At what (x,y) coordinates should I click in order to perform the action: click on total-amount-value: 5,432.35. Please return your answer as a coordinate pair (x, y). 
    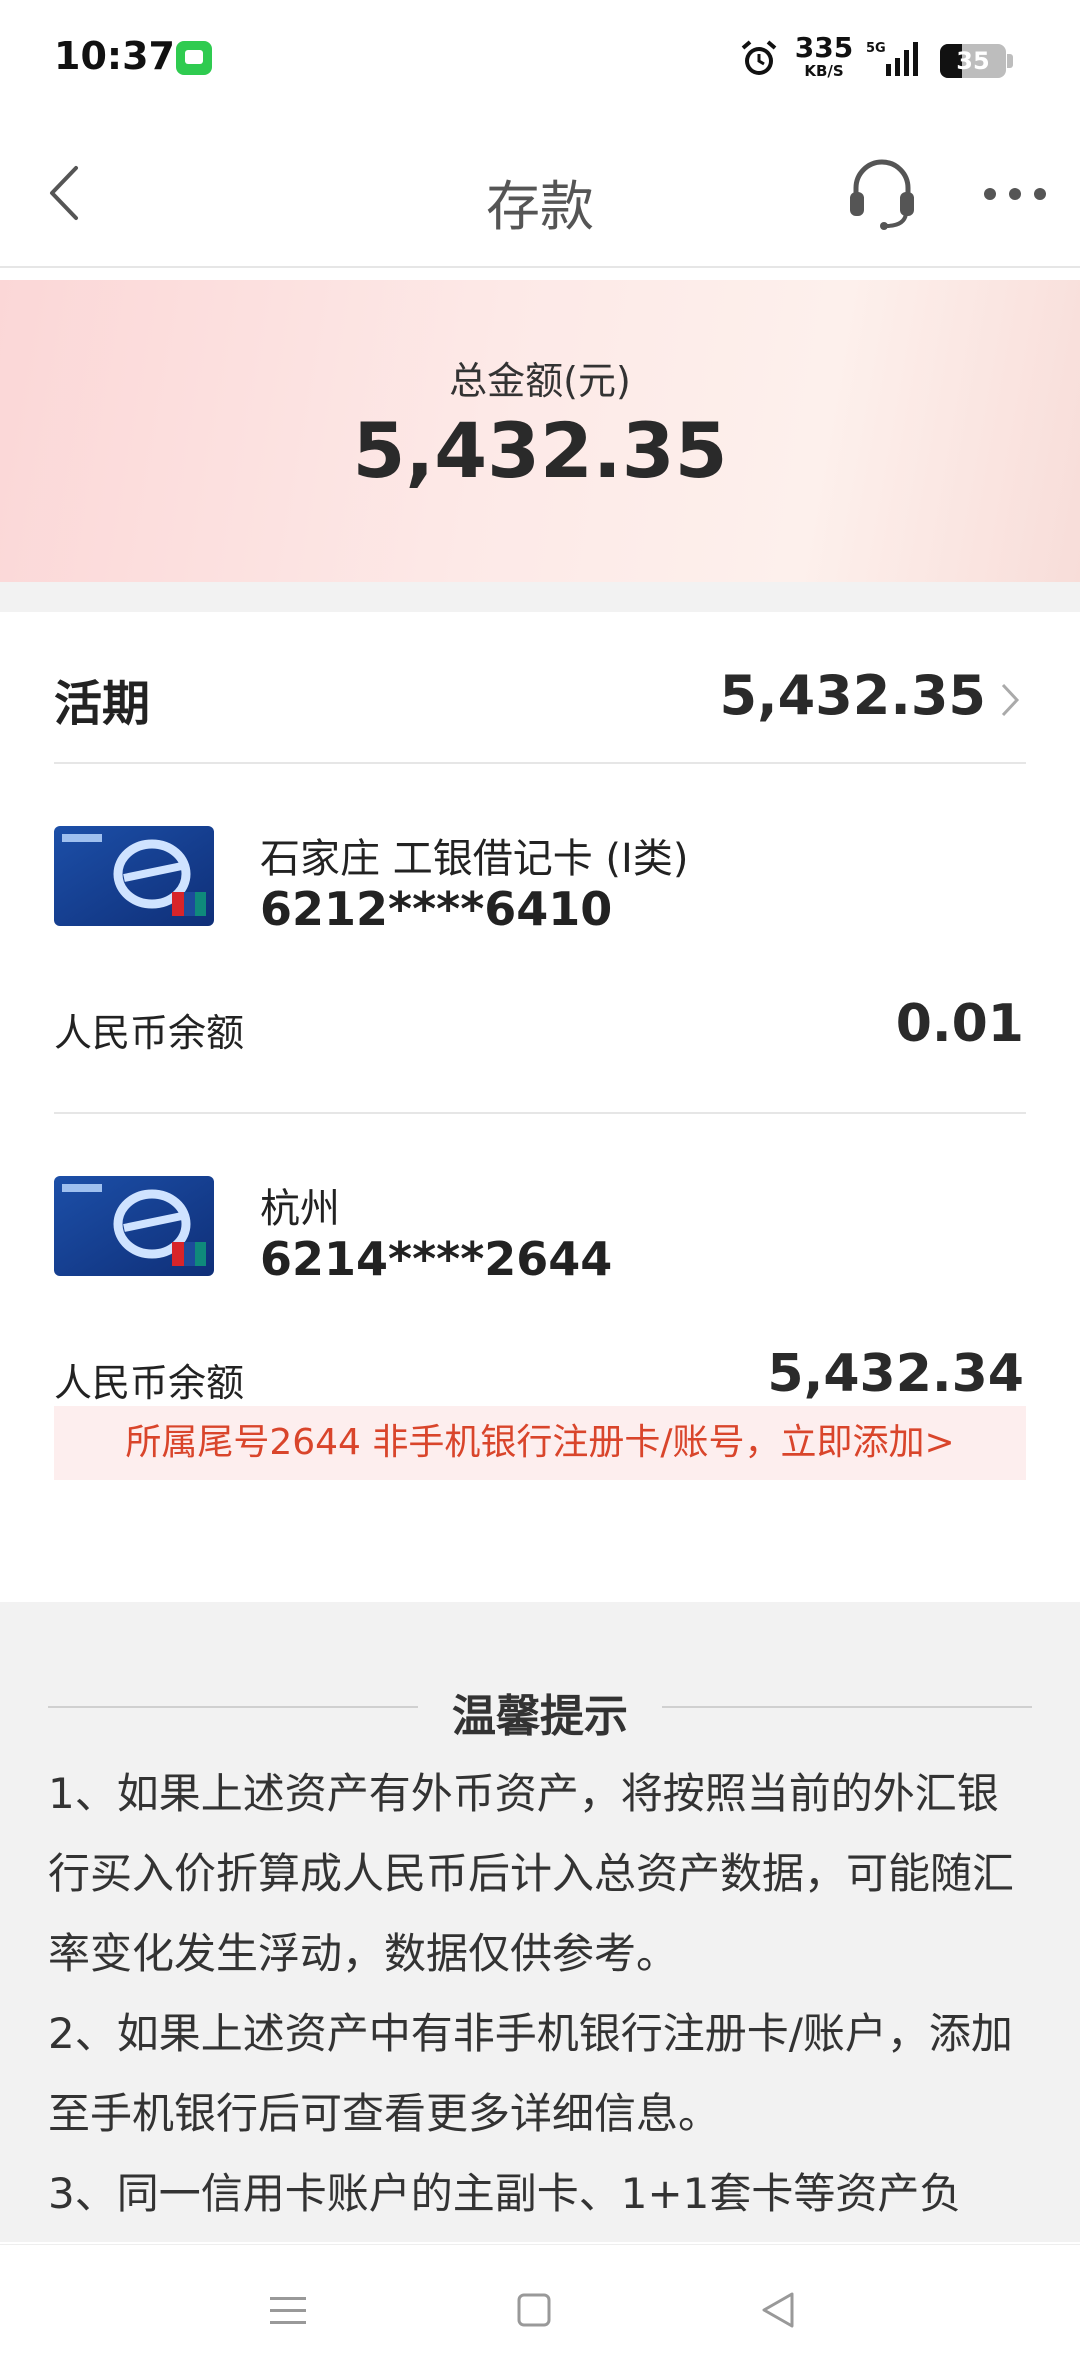
    Looking at the image, I should click on (540, 450).